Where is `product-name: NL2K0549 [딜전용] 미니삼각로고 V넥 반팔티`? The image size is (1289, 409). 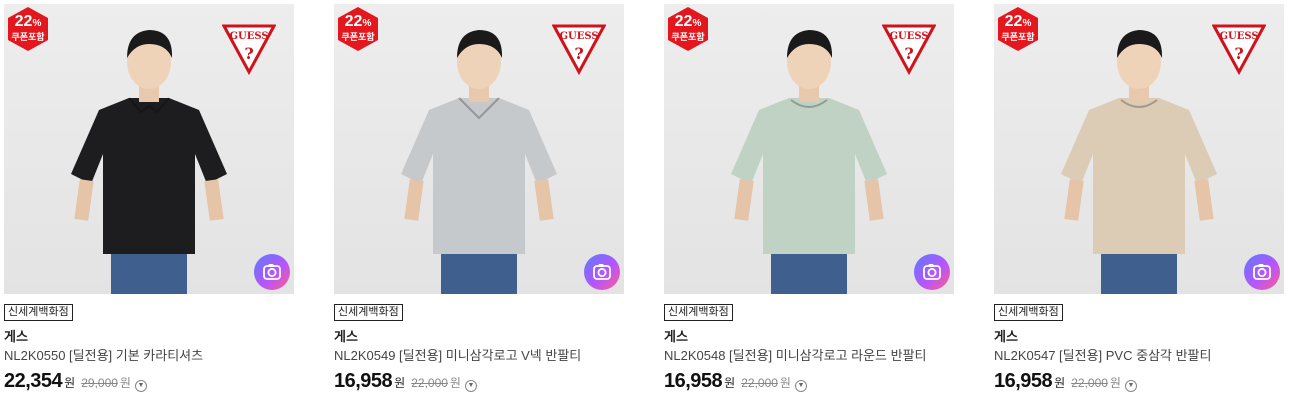 product-name: NL2K0549 [딜전용] 미니삼각로고 V넥 반팔티 is located at coordinates (479, 356).